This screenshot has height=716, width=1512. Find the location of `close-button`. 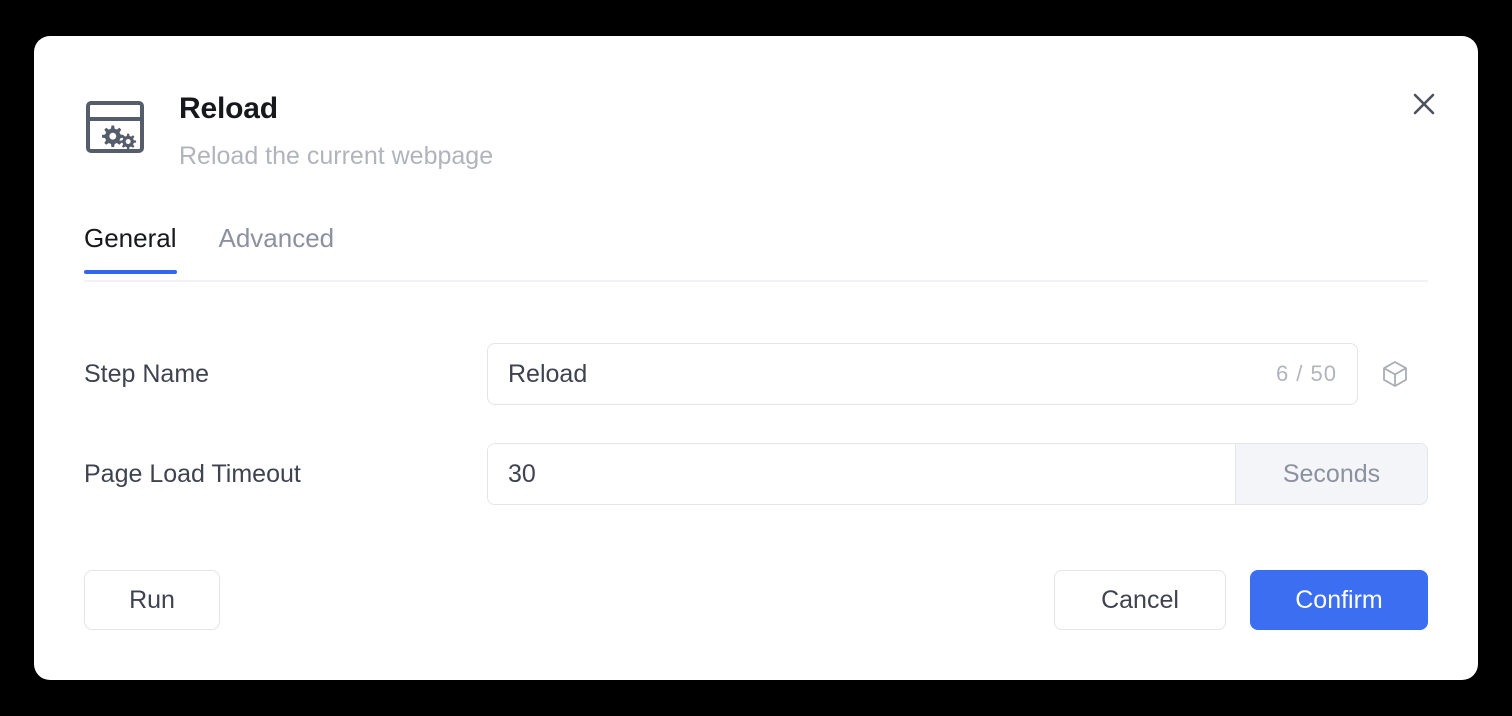

close-button is located at coordinates (1424, 104).